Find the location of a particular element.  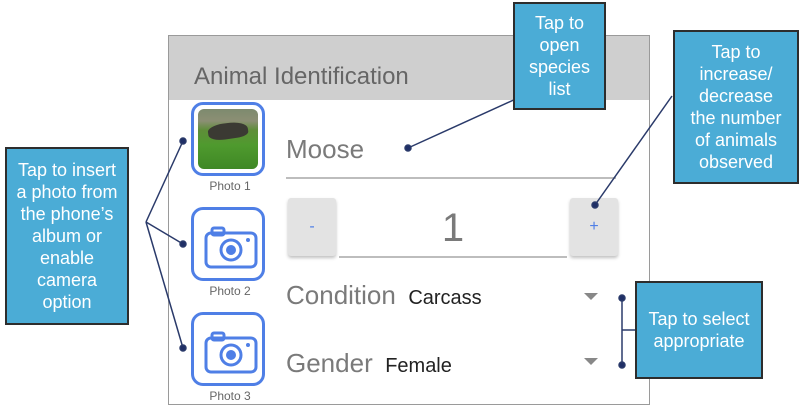

gender-select: Gender Female is located at coordinates (369, 363).